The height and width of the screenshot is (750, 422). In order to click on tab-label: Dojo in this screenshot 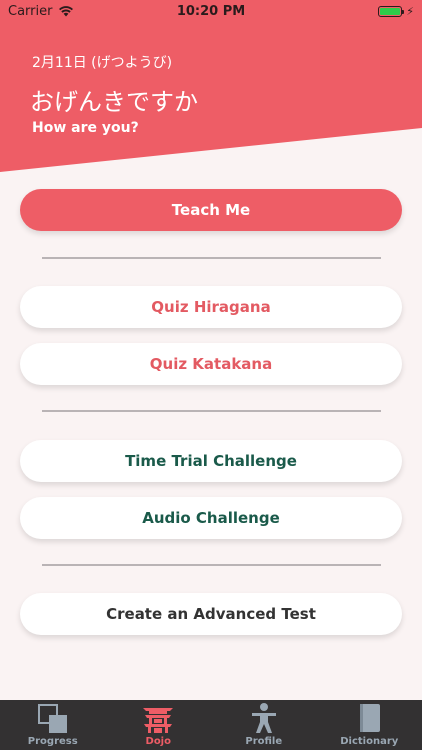, I will do `click(158, 741)`.